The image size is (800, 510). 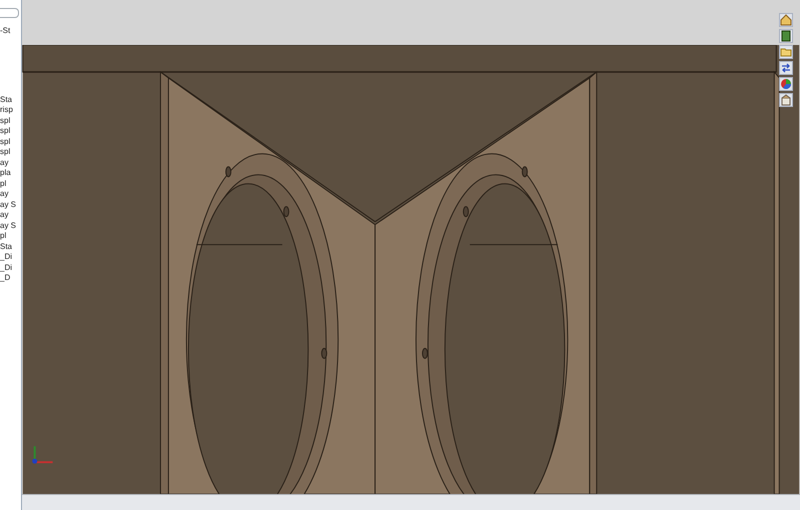 I want to click on tree-item: -St, so click(x=10, y=31).